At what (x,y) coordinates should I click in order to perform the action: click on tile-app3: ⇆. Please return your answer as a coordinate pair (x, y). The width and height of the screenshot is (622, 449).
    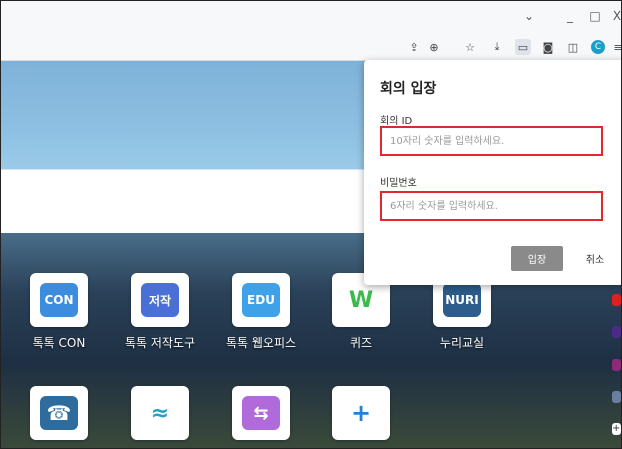
    Looking at the image, I should click on (261, 413).